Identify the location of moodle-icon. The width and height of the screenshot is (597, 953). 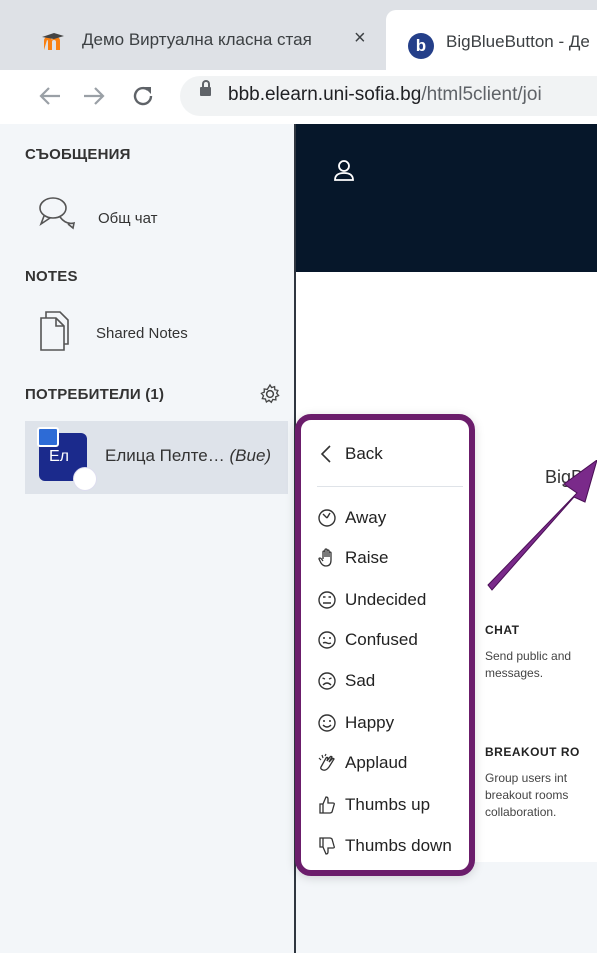
(53, 41).